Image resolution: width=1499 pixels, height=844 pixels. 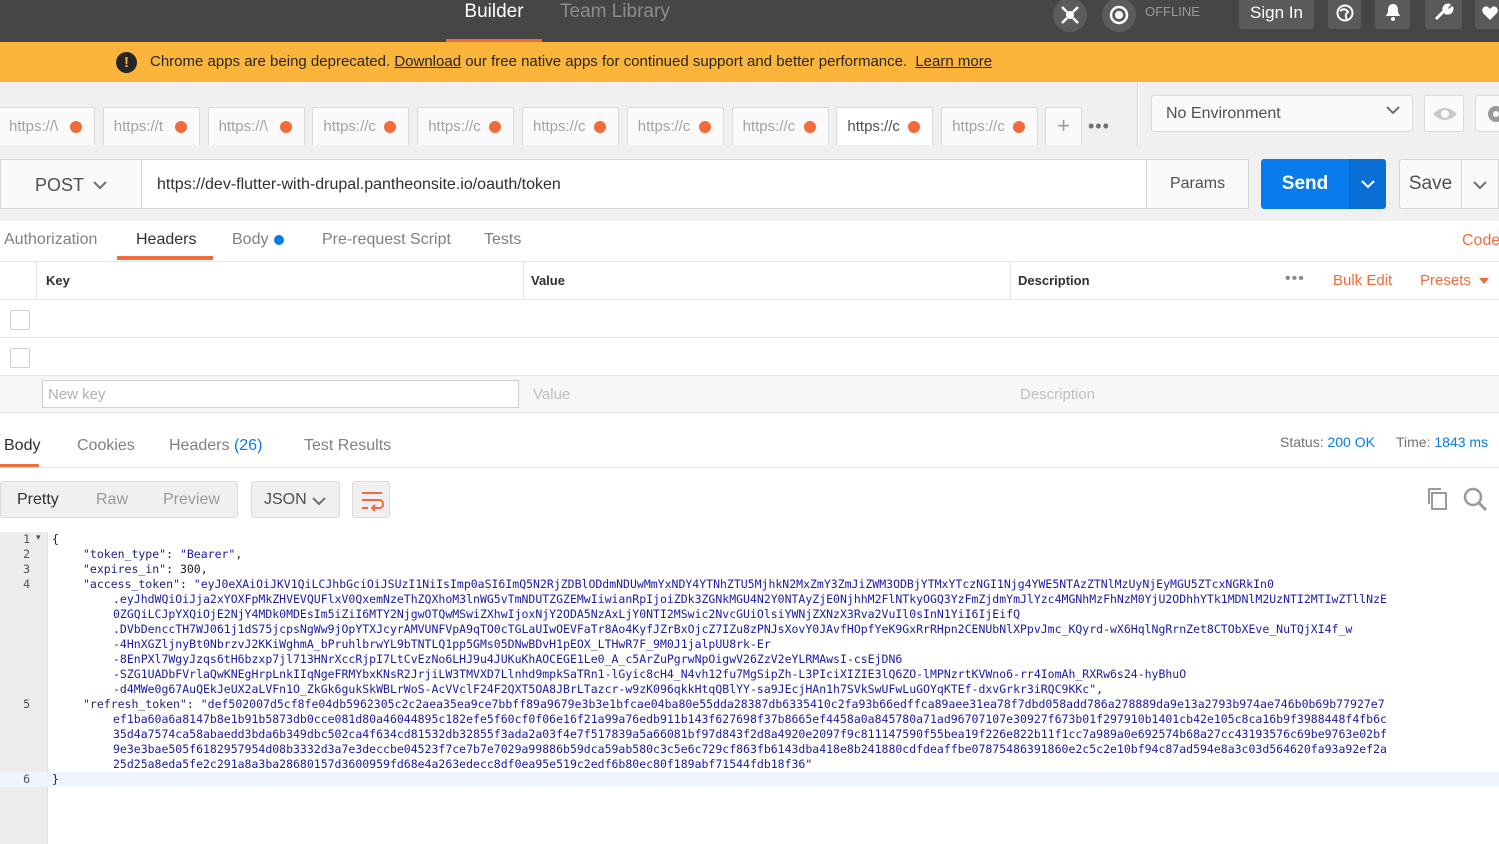 I want to click on response-tab-headers: Headers (26), so click(x=215, y=446).